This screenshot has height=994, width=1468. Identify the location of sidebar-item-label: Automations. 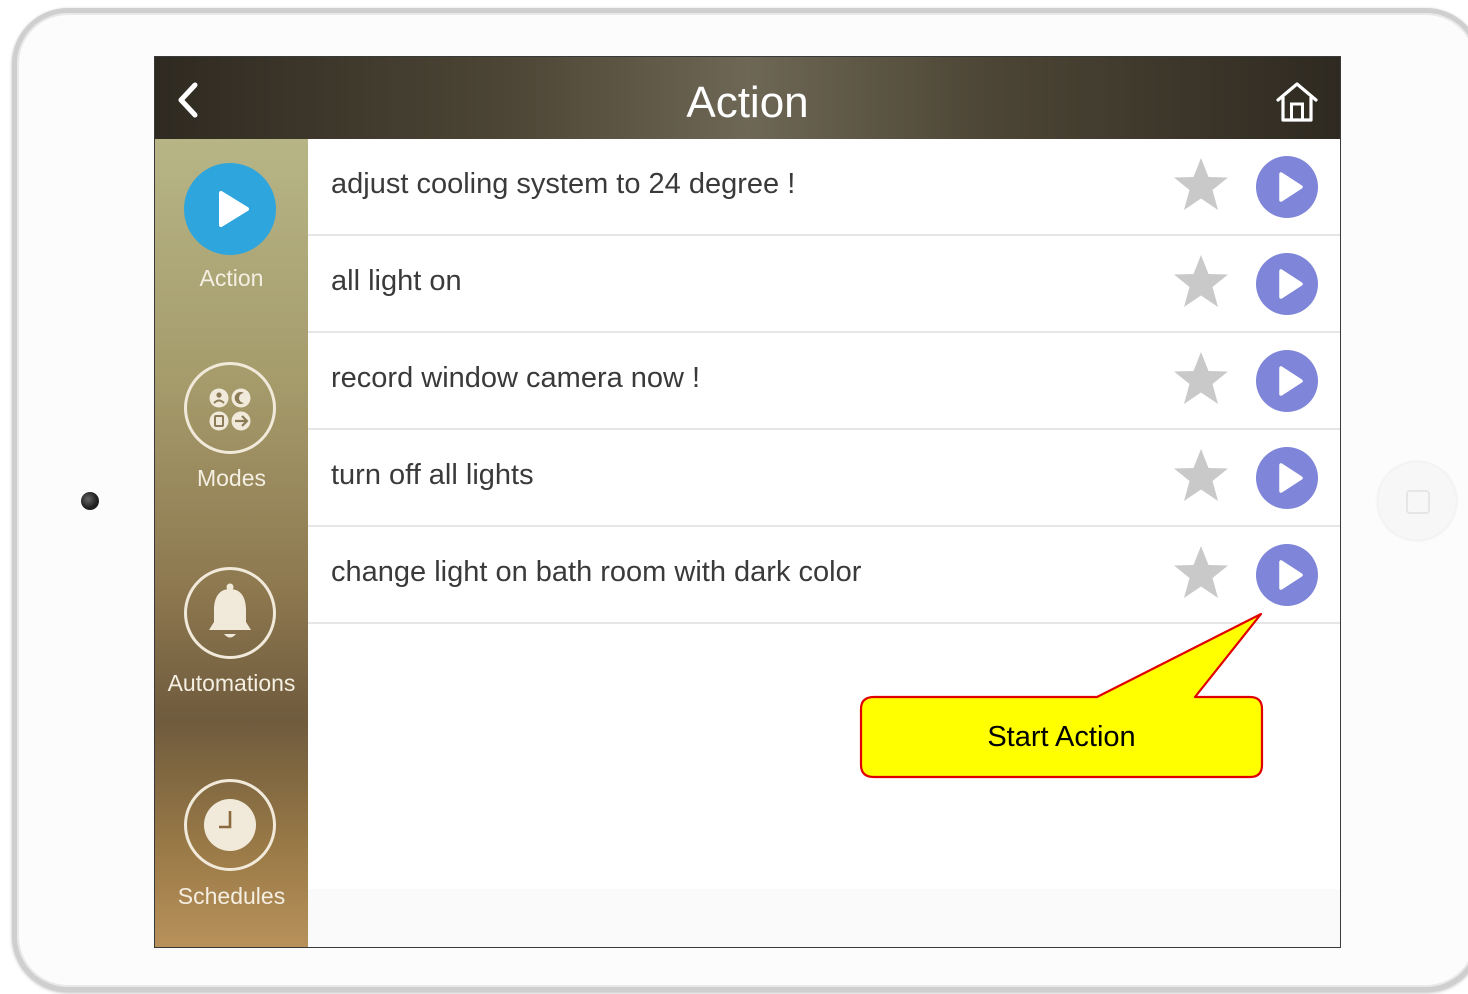
(231, 683).